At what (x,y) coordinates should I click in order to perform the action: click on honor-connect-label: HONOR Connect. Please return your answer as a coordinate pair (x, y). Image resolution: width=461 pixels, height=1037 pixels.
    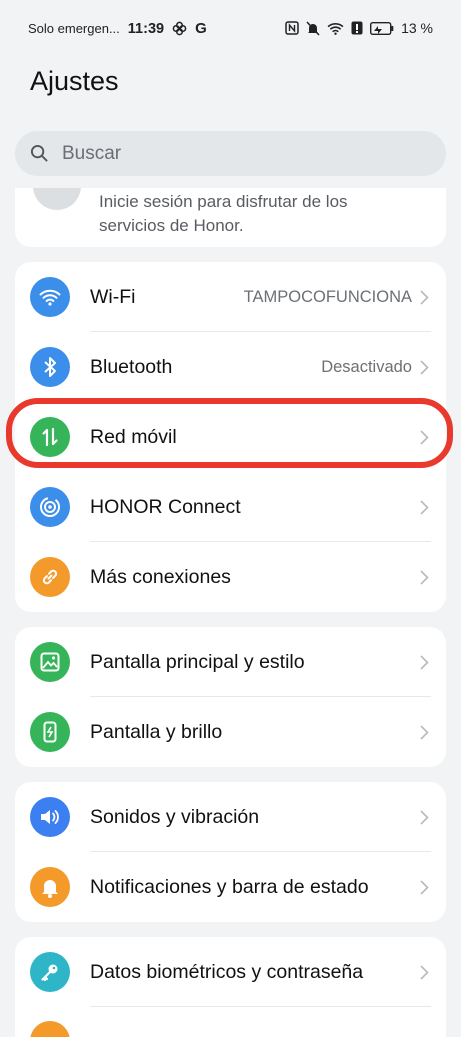
    Looking at the image, I should click on (165, 506).